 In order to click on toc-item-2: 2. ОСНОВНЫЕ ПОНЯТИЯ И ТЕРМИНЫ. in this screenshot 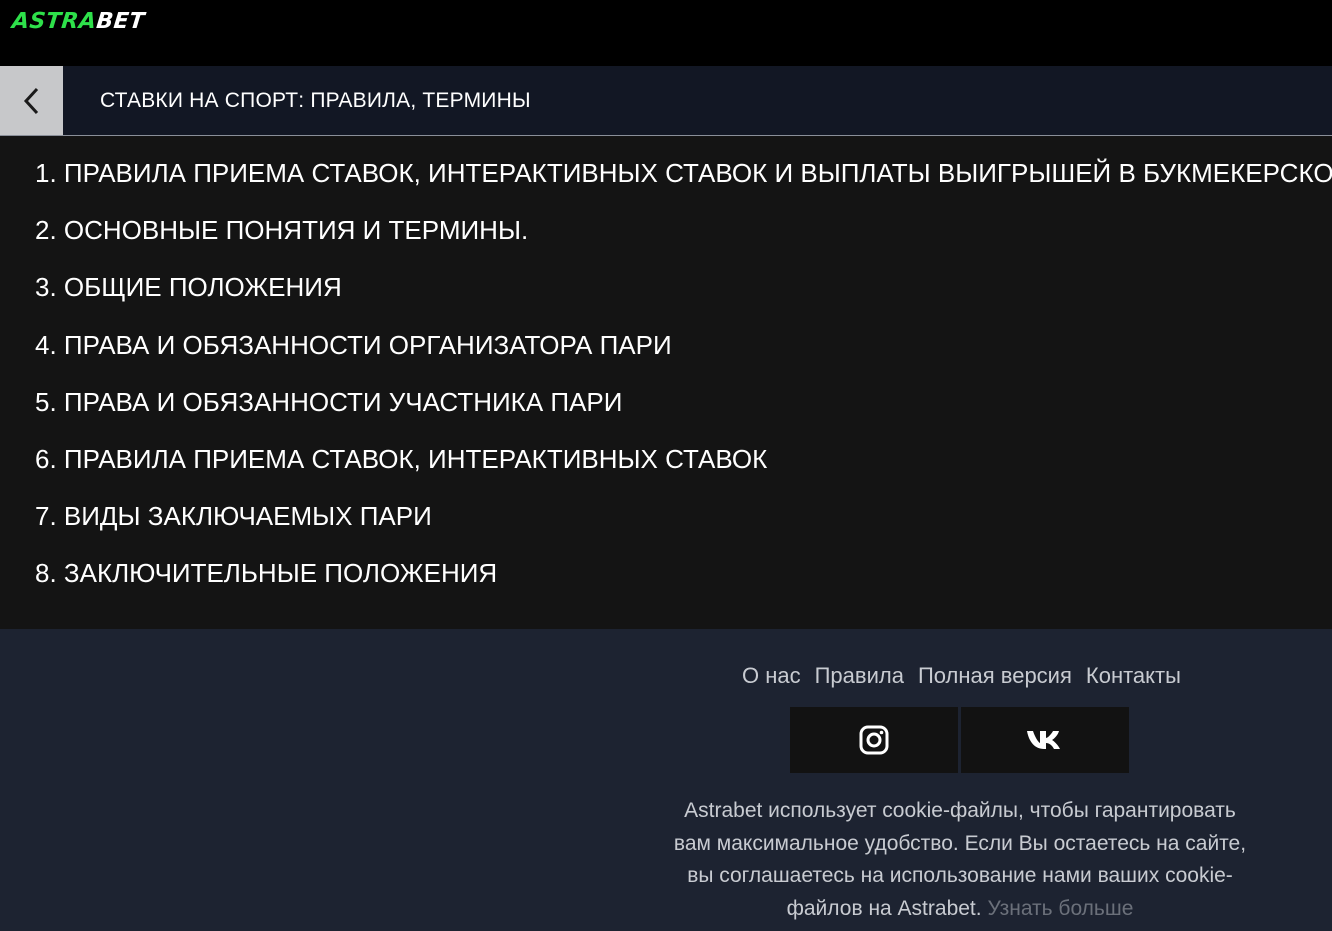, I will do `click(281, 230)`.